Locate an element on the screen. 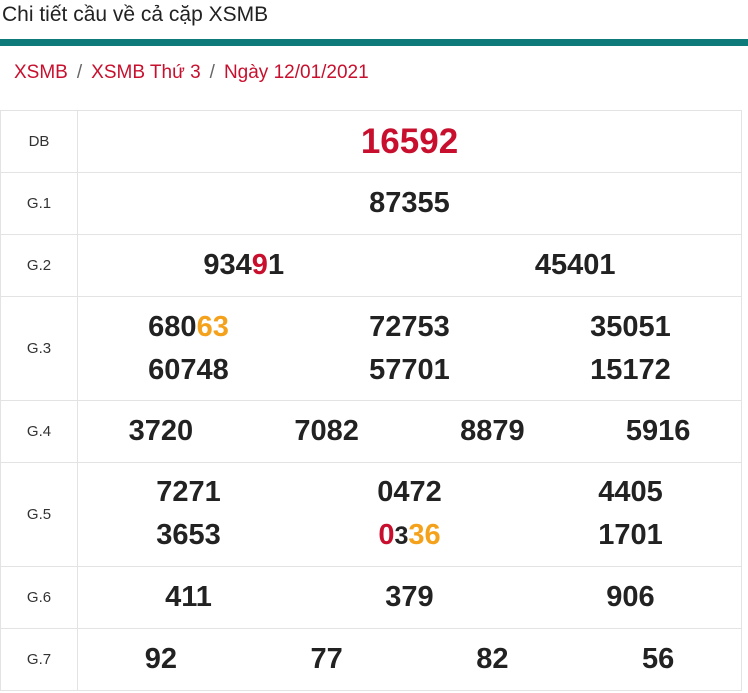  g2-number-1-tail: 1 is located at coordinates (276, 265).